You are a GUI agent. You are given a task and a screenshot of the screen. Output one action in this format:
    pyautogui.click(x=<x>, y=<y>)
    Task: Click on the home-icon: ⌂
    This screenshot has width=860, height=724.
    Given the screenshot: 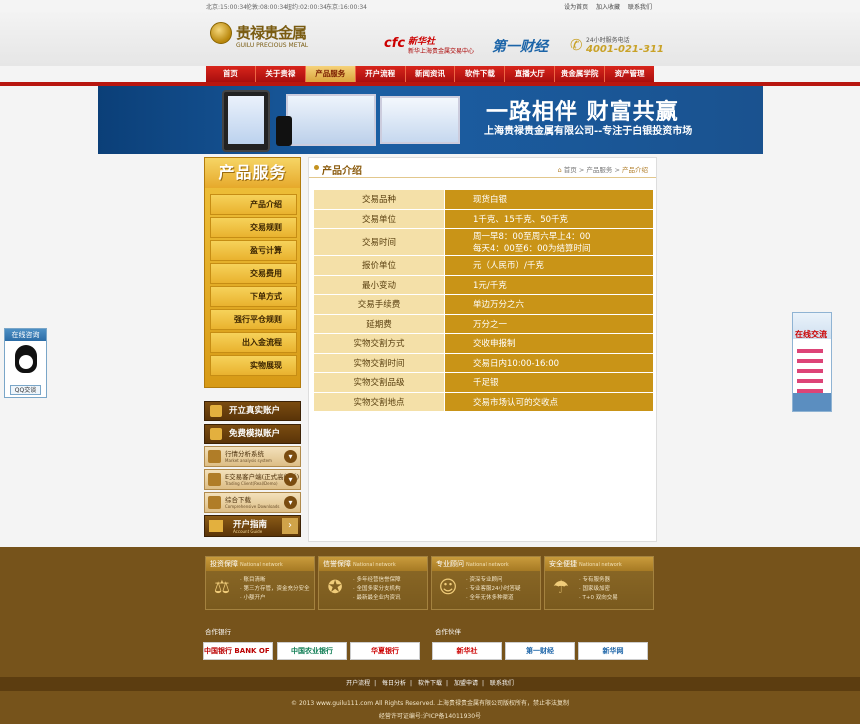 What is the action you would take?
    pyautogui.click(x=559, y=170)
    